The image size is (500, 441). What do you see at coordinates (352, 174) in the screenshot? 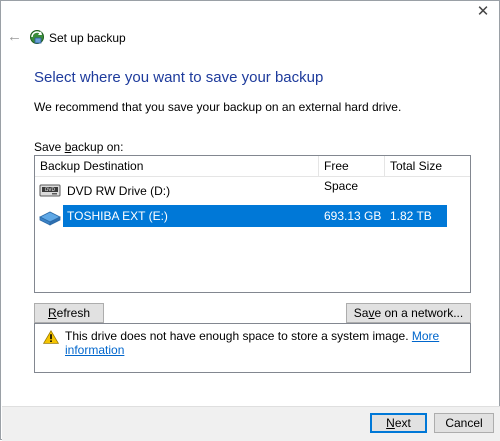
I see `column-header-free-space: Free Space` at bounding box center [352, 174].